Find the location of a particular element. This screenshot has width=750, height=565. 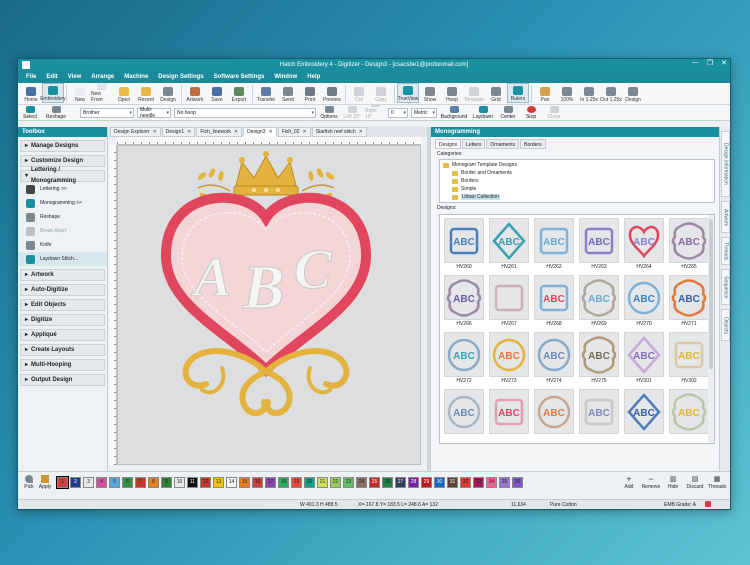

design-thumbnail: ABC HV273 is located at coordinates (509, 359).